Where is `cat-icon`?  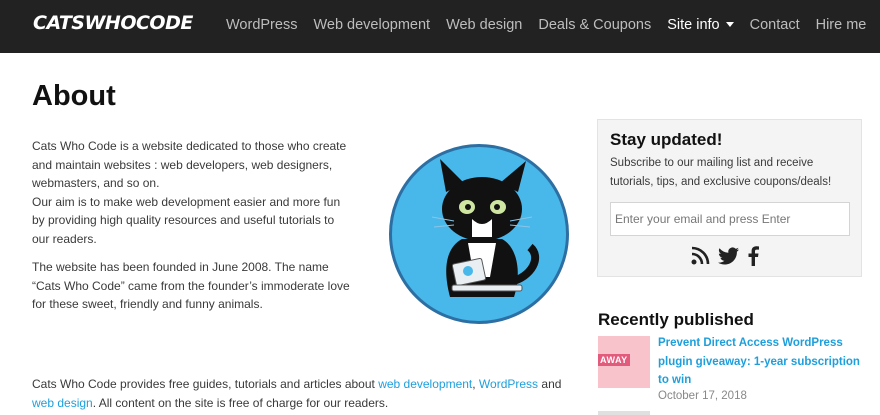
cat-icon is located at coordinates (485, 228).